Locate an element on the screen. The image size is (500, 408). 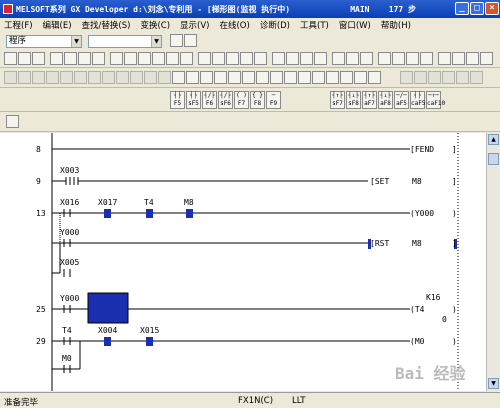
vertical-scrollbar: ▲ ▼ is located at coordinates (493, 262).